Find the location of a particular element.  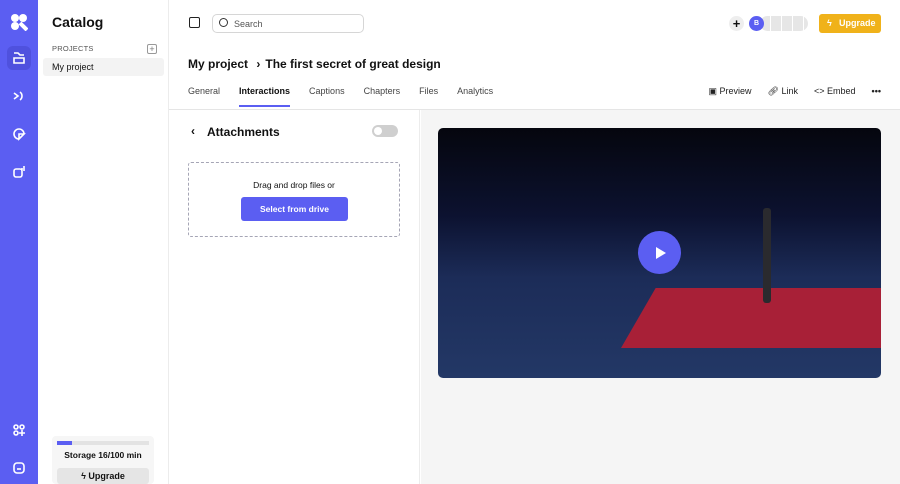

play-button is located at coordinates (659, 252).